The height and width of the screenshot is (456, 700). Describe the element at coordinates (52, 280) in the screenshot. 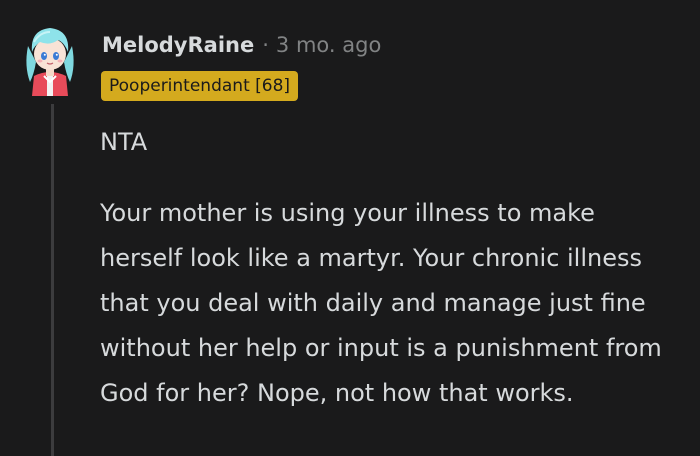

I see `thread-collapse-line` at that location.